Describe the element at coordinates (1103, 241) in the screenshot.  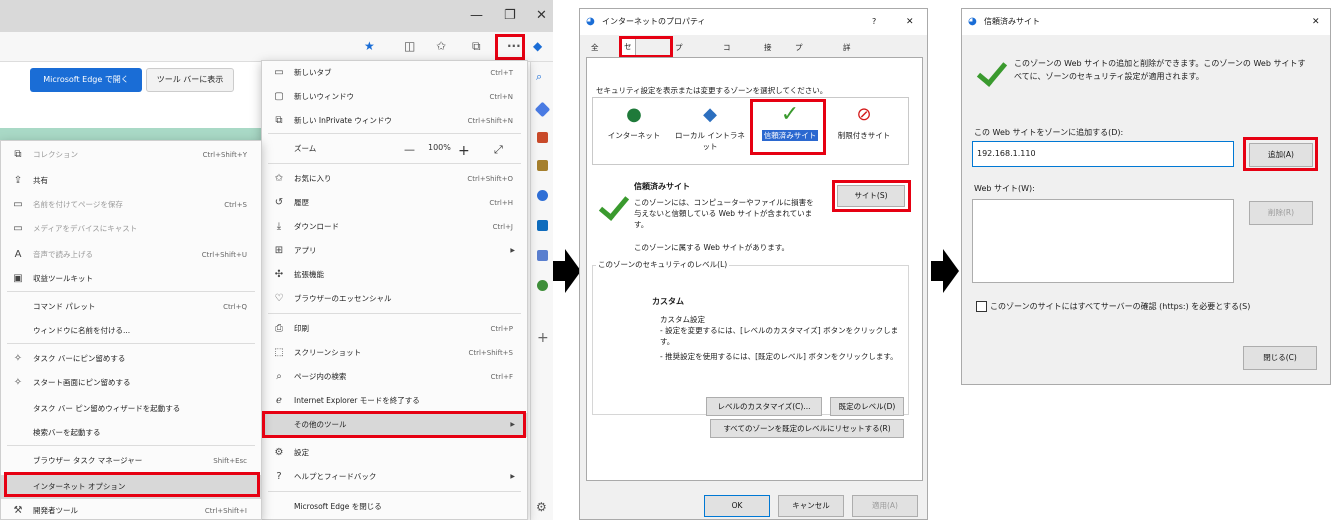
I see `sites-listbox` at that location.